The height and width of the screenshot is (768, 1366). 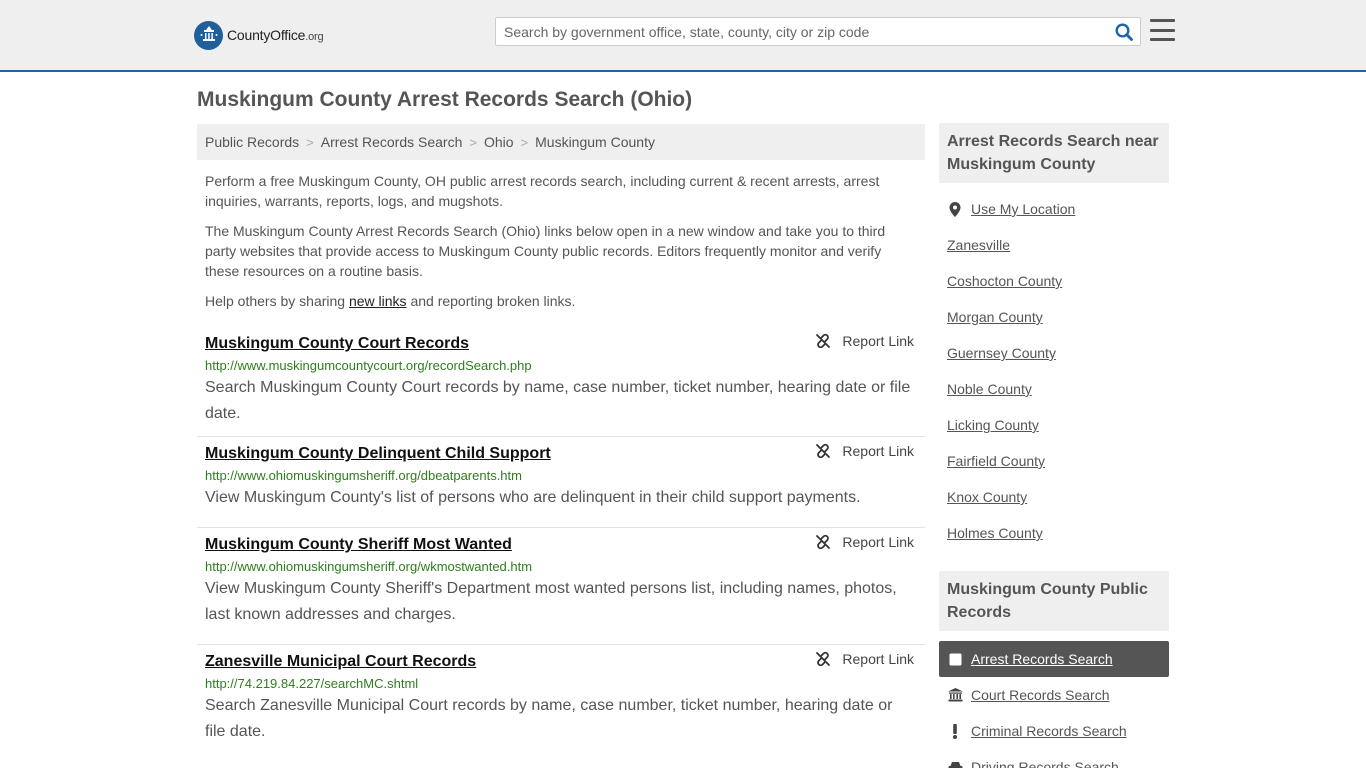 I want to click on search-box, so click(x=818, y=31).